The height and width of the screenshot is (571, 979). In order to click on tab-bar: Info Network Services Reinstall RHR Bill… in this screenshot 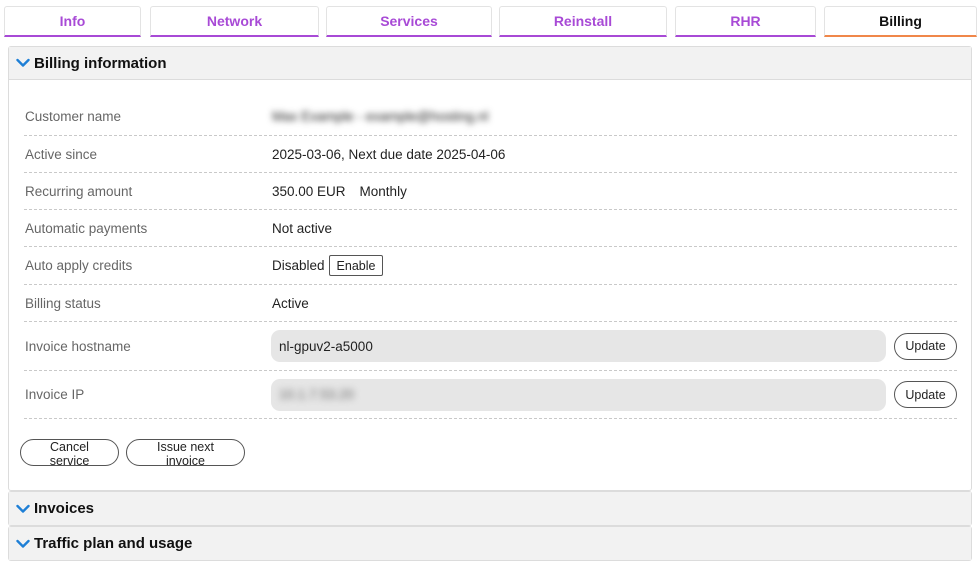, I will do `click(489, 19)`.